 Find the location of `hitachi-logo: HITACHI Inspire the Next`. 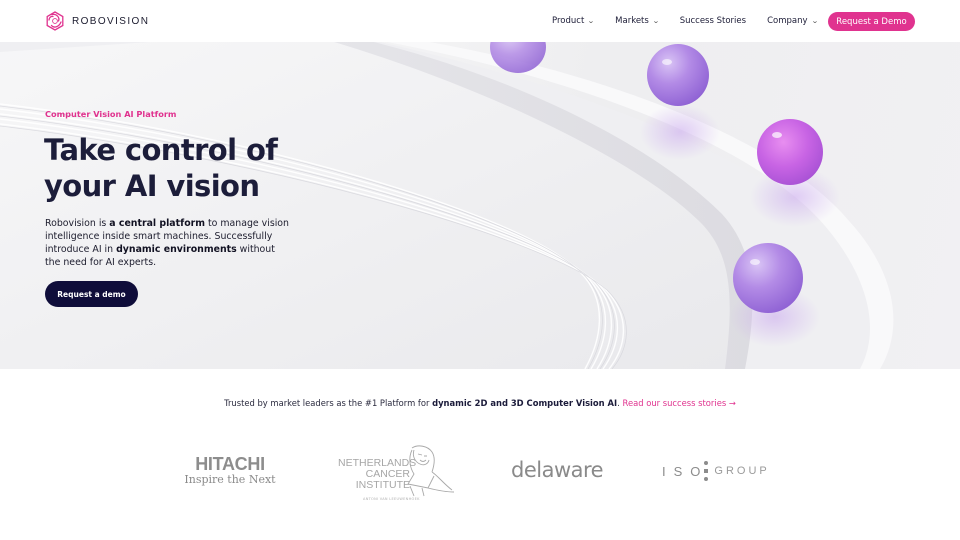

hitachi-logo: HITACHI Inspire the Next is located at coordinates (230, 470).